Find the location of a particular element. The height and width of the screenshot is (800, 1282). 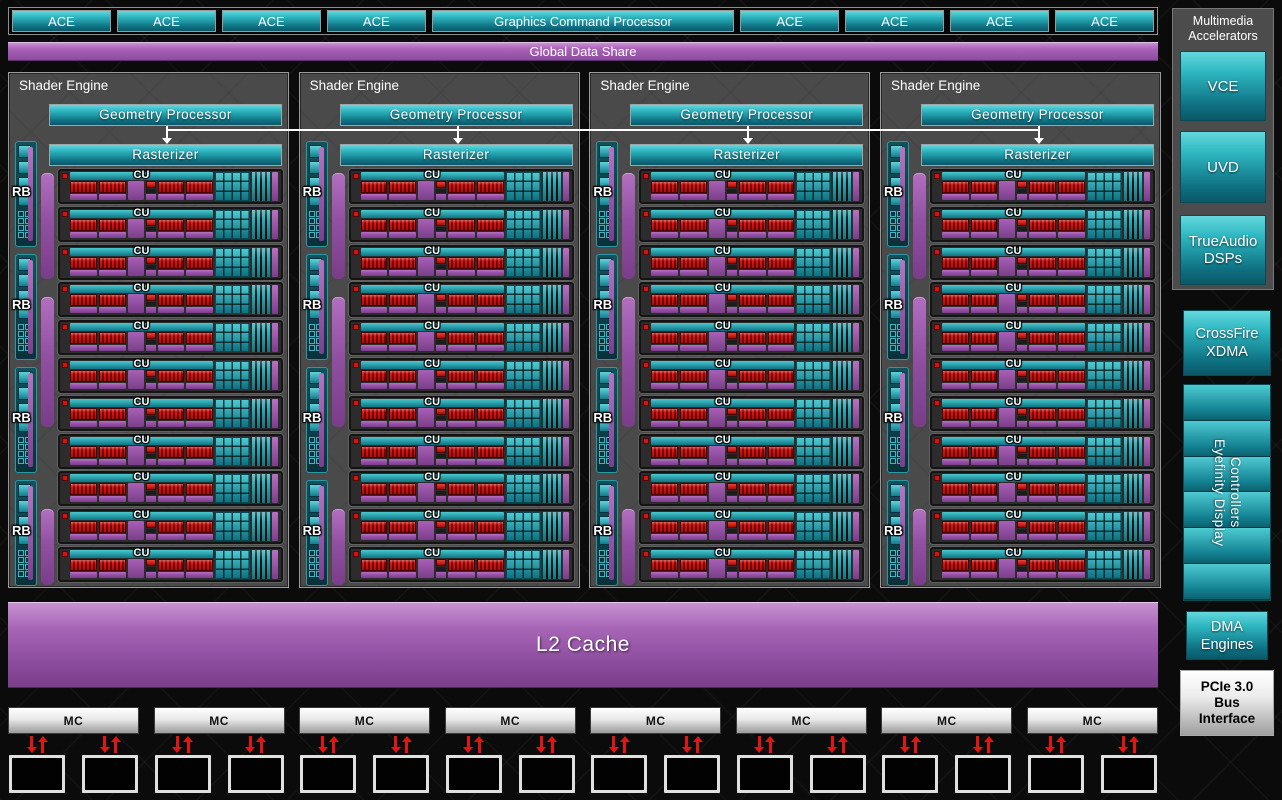

cu-texture-grid is located at coordinates (523, 451).